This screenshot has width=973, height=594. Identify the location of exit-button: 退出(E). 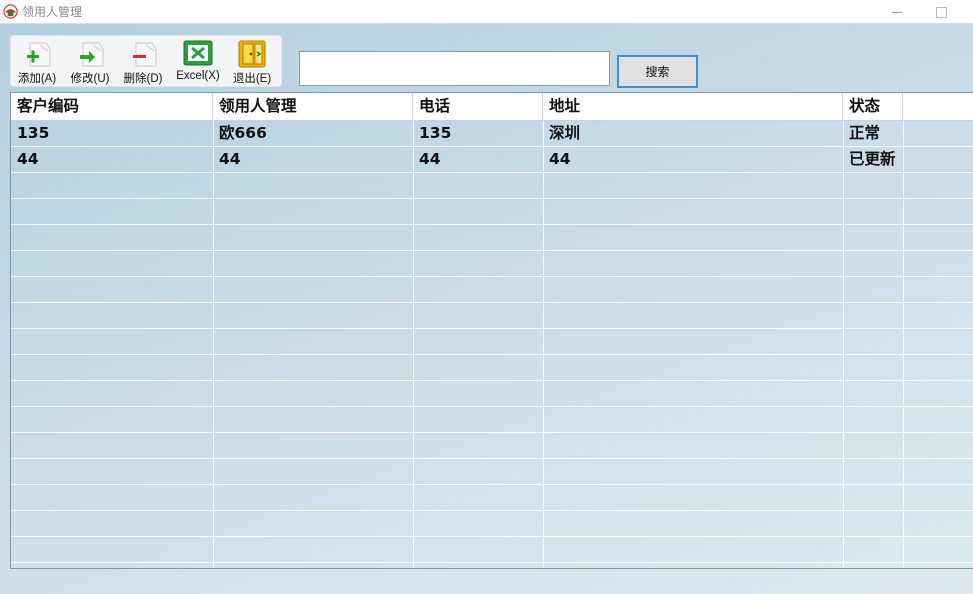
(252, 61).